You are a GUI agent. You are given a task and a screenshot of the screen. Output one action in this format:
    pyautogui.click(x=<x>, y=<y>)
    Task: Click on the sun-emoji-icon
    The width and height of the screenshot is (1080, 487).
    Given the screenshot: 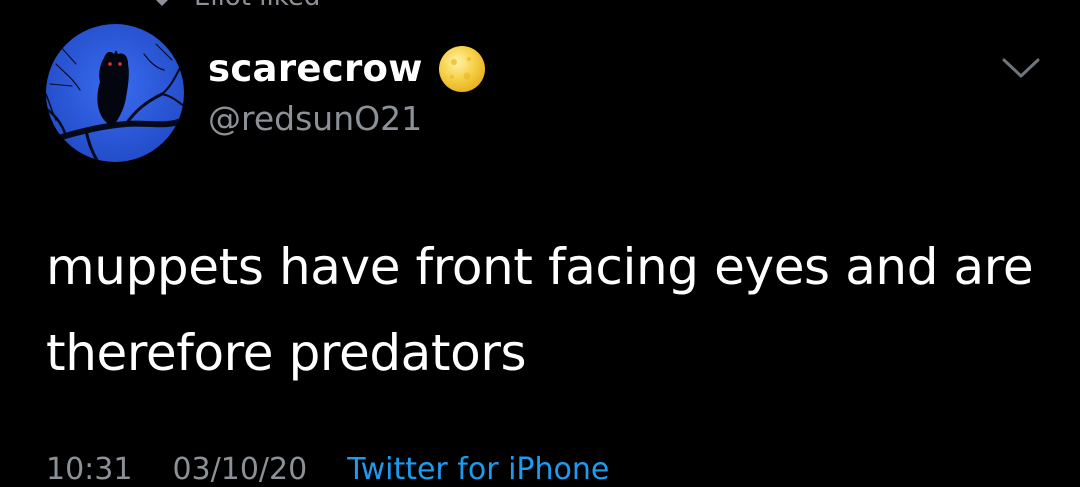 What is the action you would take?
    pyautogui.click(x=461, y=69)
    